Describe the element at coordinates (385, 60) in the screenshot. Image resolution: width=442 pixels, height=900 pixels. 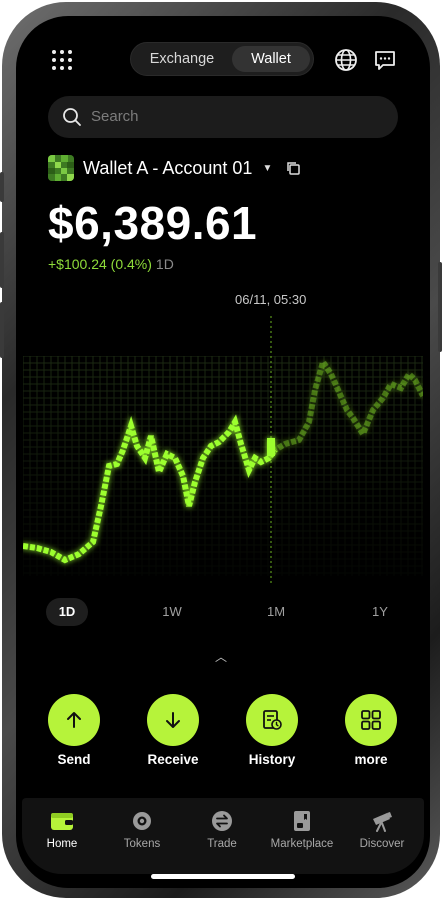
I see `message-icon` at that location.